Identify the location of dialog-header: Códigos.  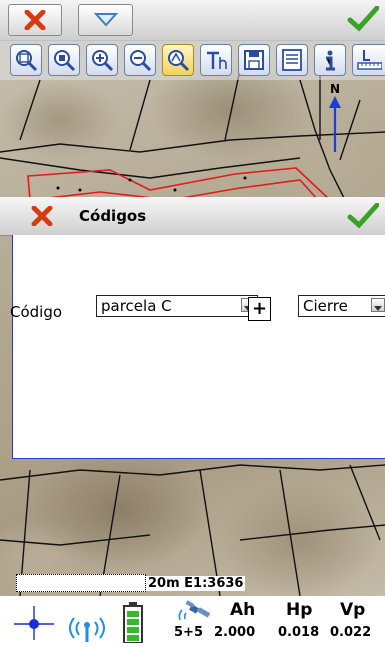
(192, 216).